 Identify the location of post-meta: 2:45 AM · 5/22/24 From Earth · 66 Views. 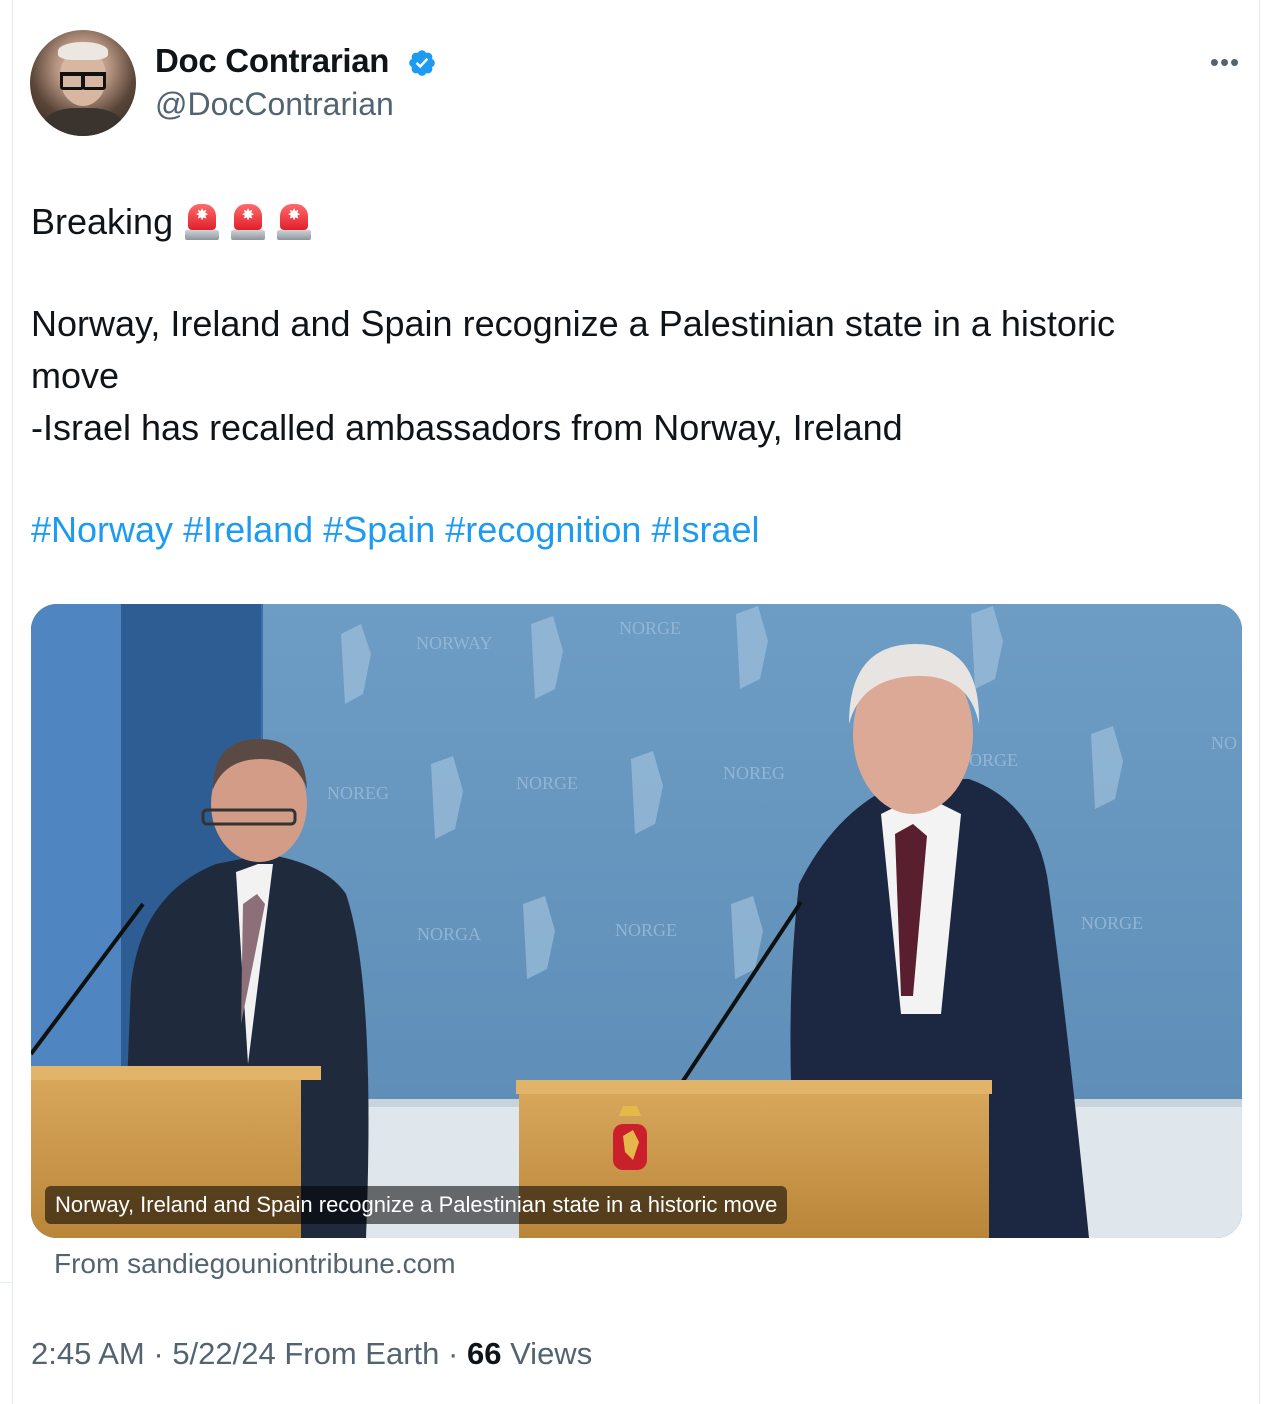
(311, 1354).